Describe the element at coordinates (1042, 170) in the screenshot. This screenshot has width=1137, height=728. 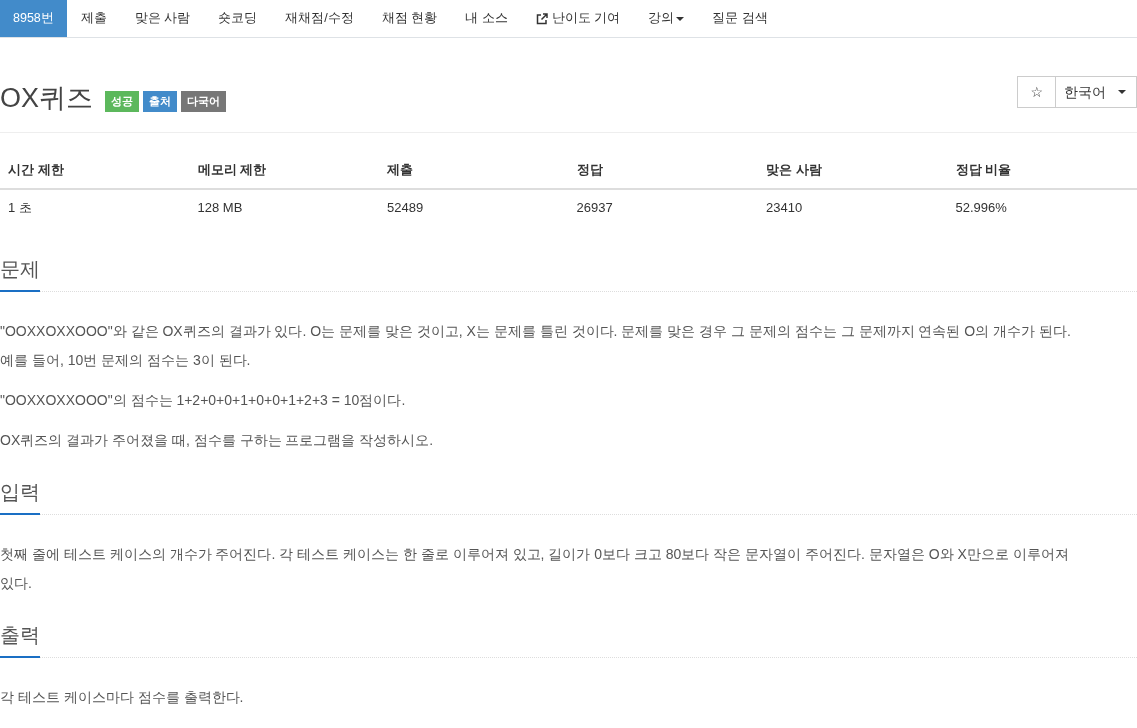
I see `column-header: 정답 비율` at that location.